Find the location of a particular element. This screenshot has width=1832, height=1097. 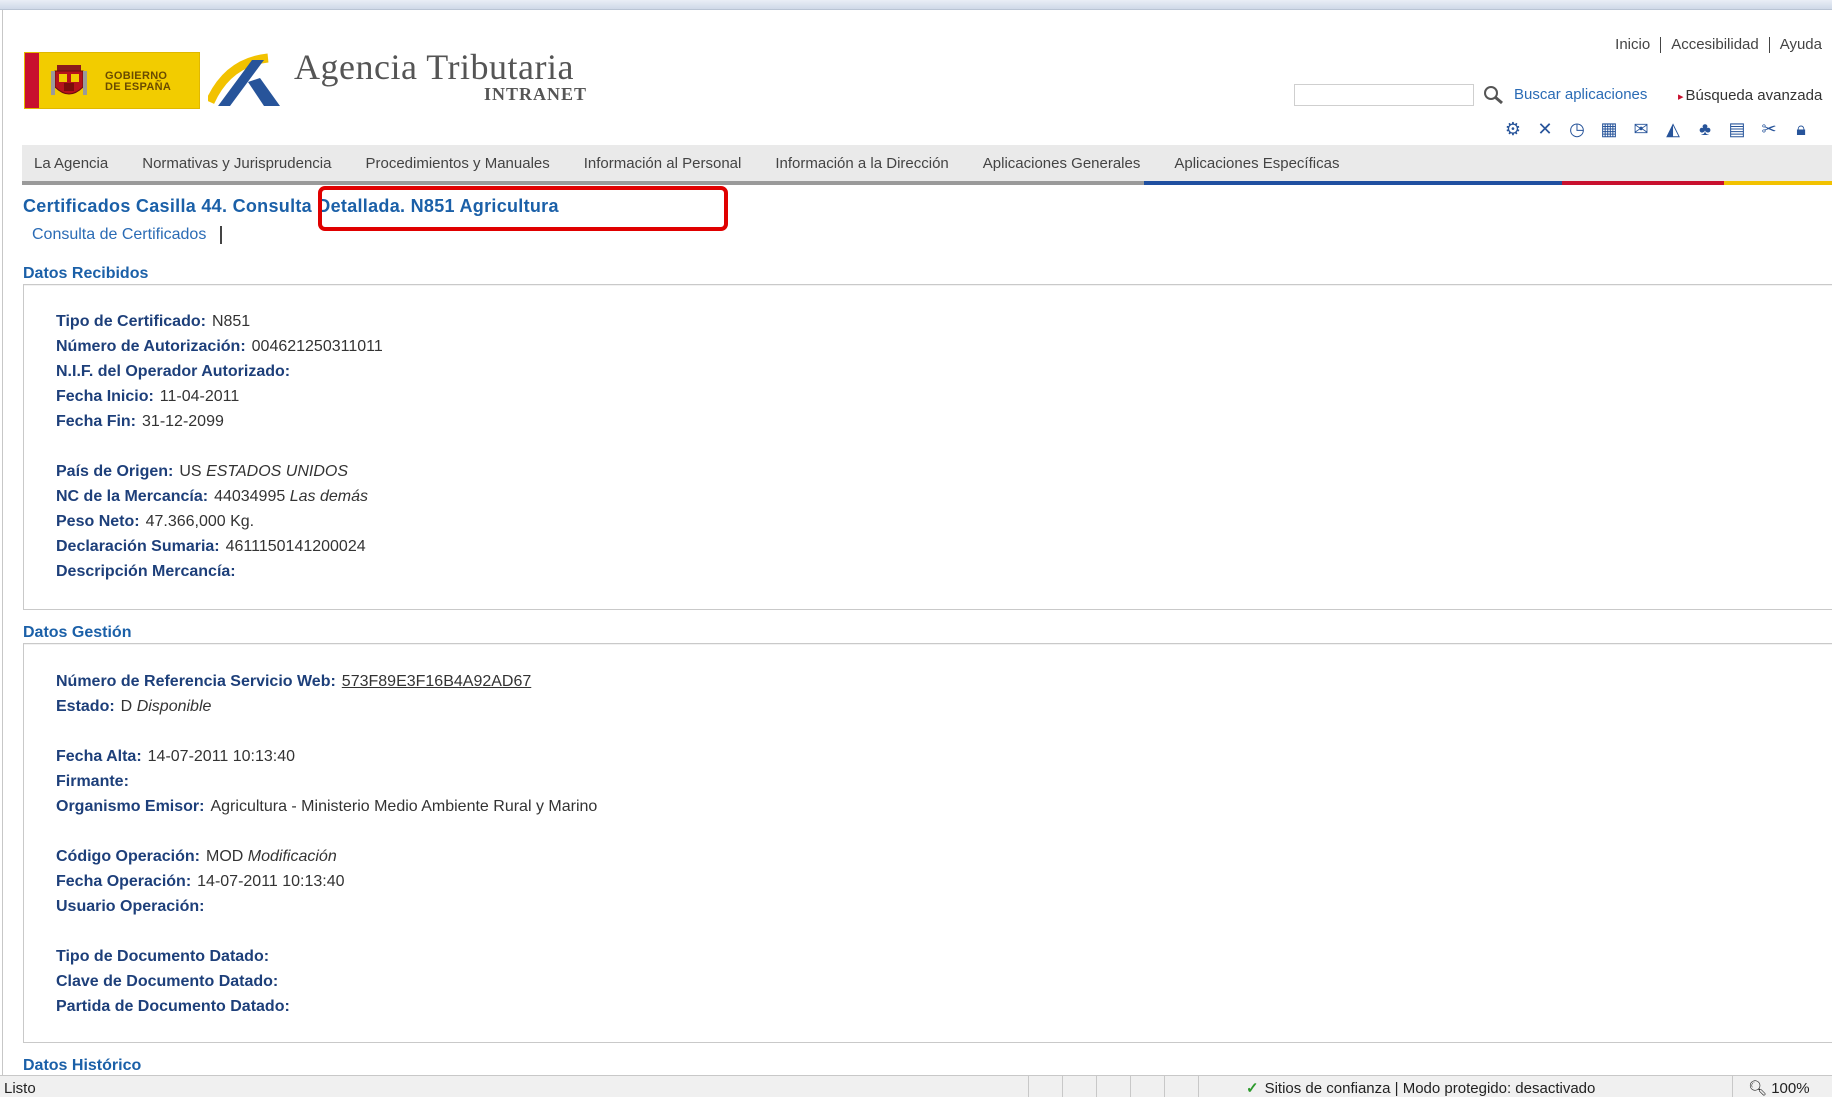

field-label: Usuario Operación: is located at coordinates (130, 906).